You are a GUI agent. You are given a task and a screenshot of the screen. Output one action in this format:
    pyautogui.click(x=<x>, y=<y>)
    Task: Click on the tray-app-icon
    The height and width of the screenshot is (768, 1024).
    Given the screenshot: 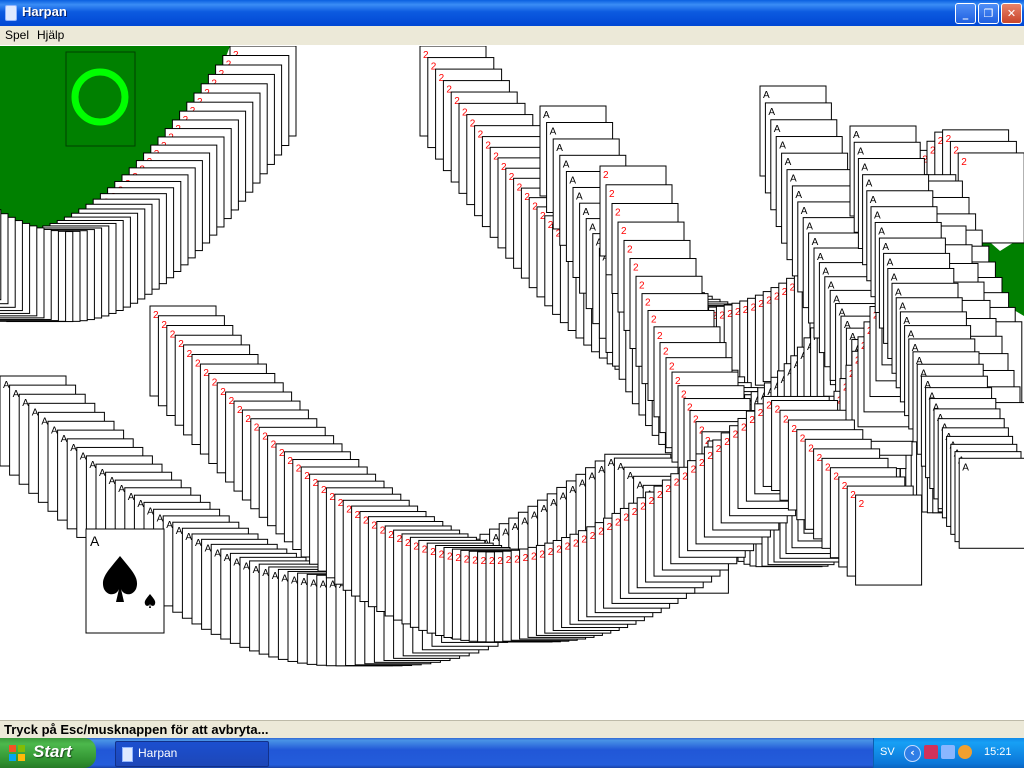 What is the action you would take?
    pyautogui.click(x=931, y=752)
    